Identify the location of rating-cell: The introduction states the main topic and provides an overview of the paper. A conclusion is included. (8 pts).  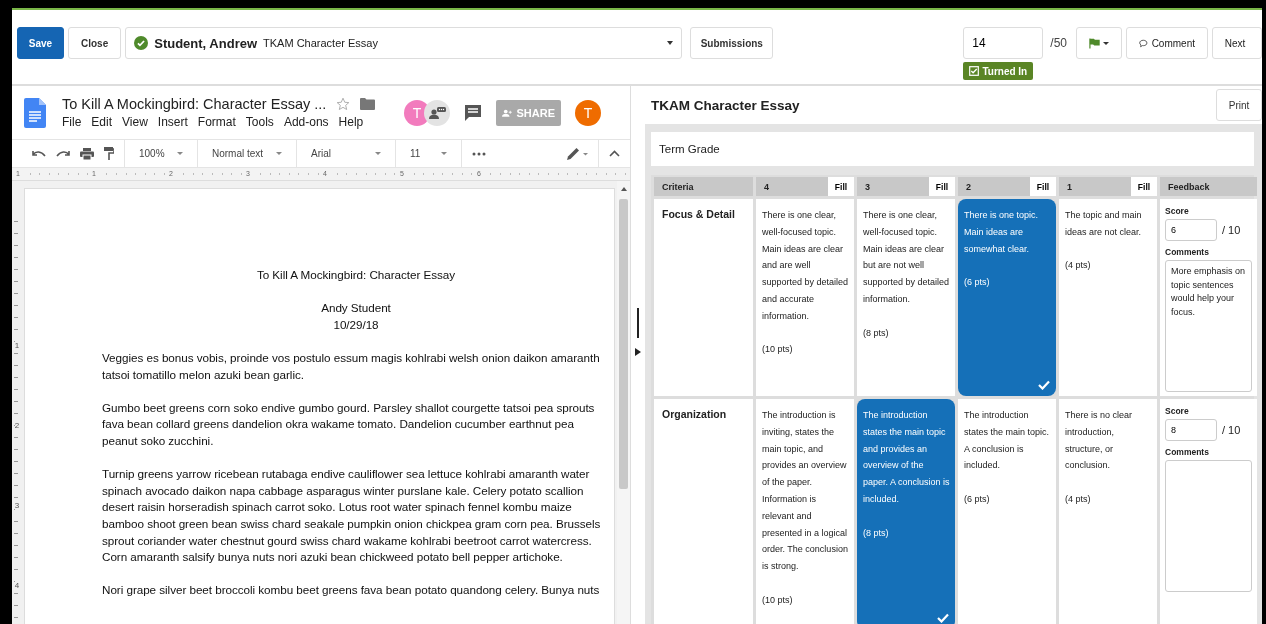
(906, 511).